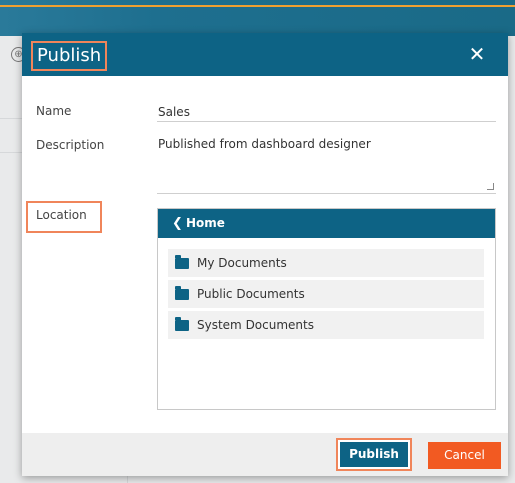  Describe the element at coordinates (326, 223) in the screenshot. I see `breadcrumb-home: ❮ Home` at that location.